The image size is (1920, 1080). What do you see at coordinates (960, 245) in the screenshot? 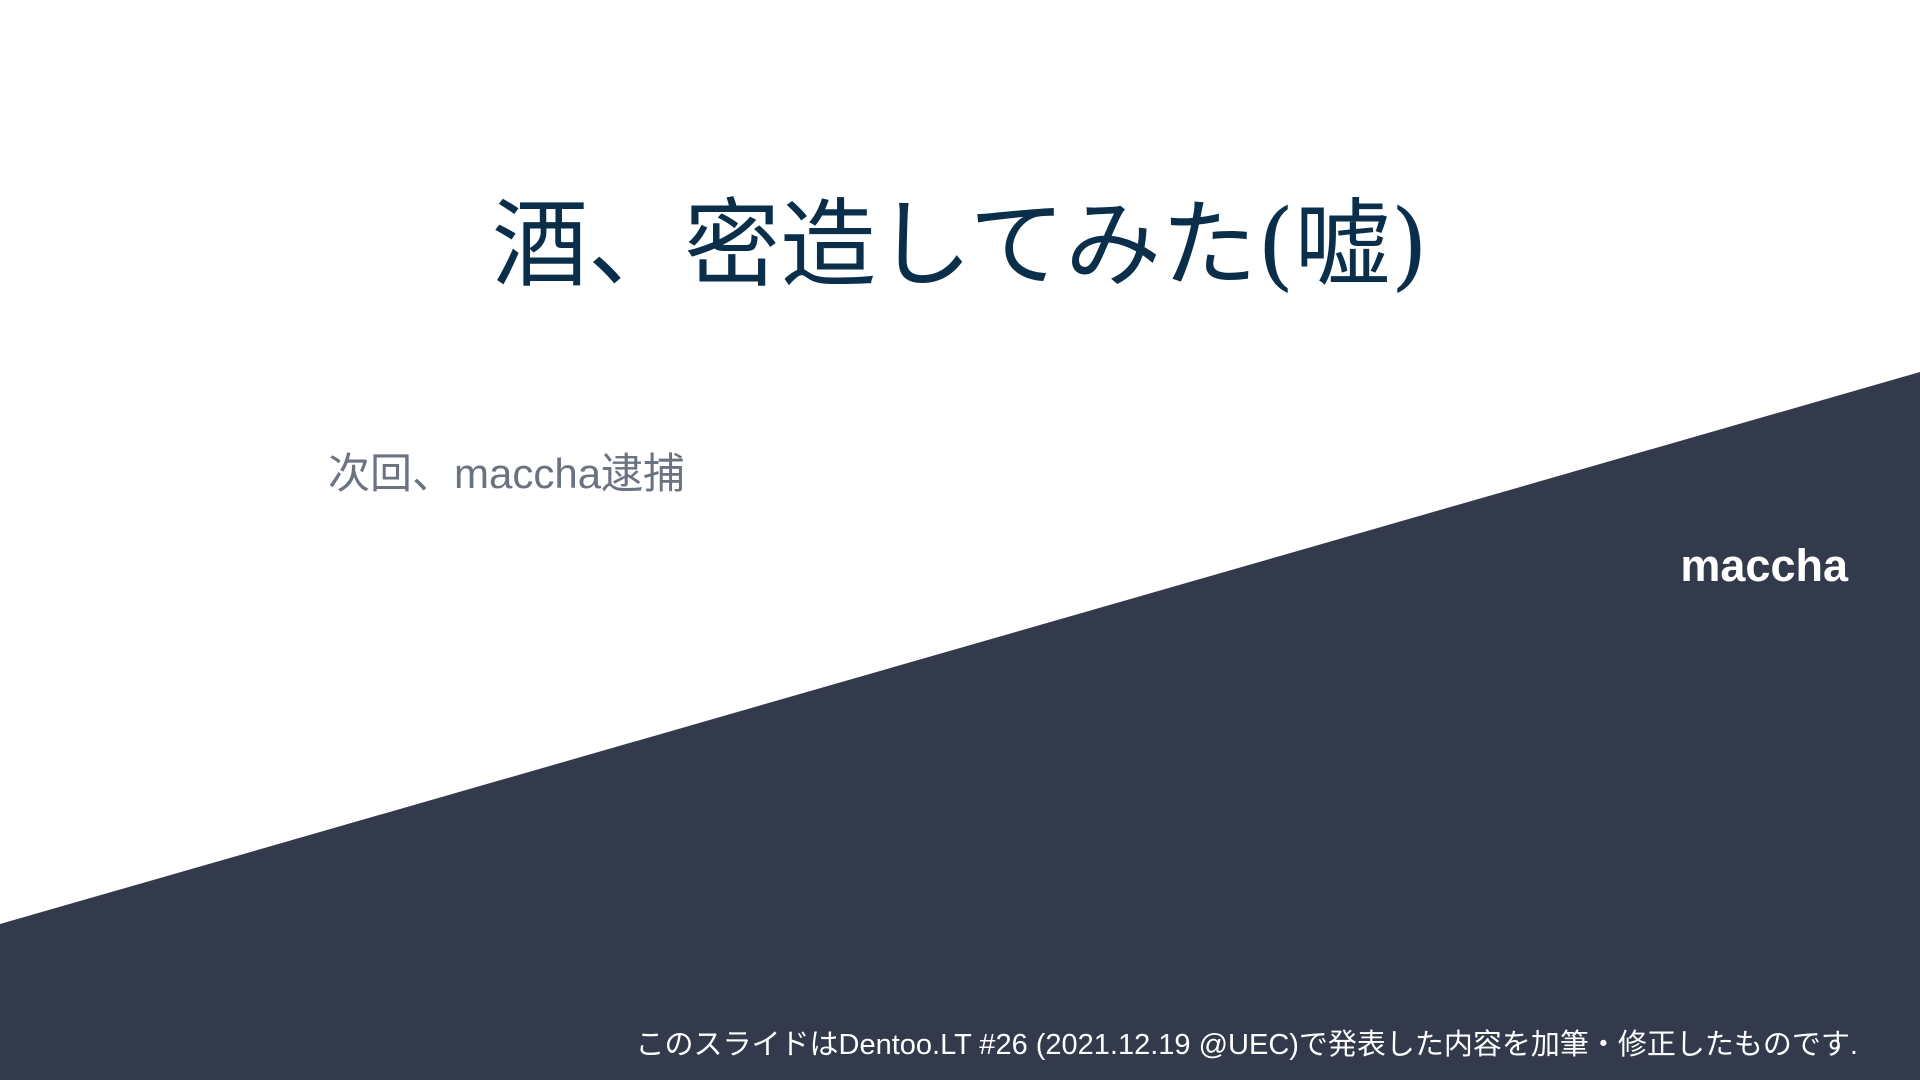
I see `slide-title: 酒、密造してみた(嘘)` at bounding box center [960, 245].